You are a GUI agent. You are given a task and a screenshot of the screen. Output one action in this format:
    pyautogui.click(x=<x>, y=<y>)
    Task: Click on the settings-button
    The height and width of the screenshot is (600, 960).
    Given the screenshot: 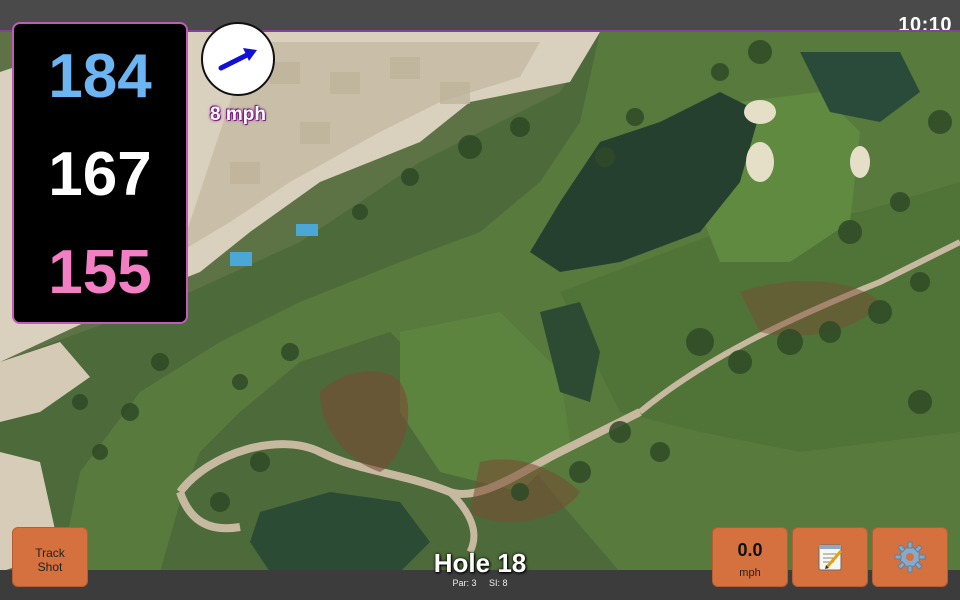 What is the action you would take?
    pyautogui.click(x=910, y=557)
    